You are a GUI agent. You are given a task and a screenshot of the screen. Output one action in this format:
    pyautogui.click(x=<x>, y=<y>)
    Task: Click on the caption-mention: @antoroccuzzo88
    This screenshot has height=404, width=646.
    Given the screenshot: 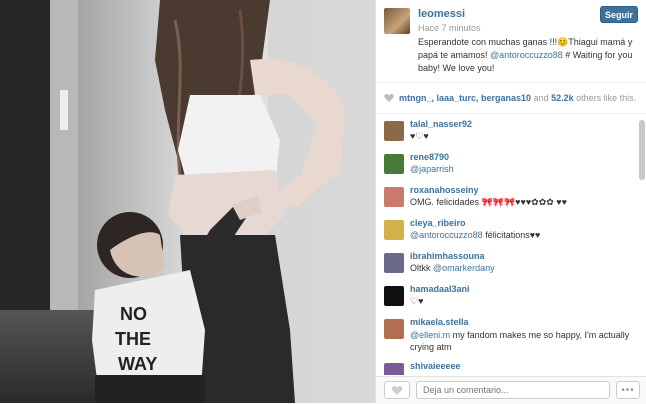 What is the action you would take?
    pyautogui.click(x=526, y=55)
    